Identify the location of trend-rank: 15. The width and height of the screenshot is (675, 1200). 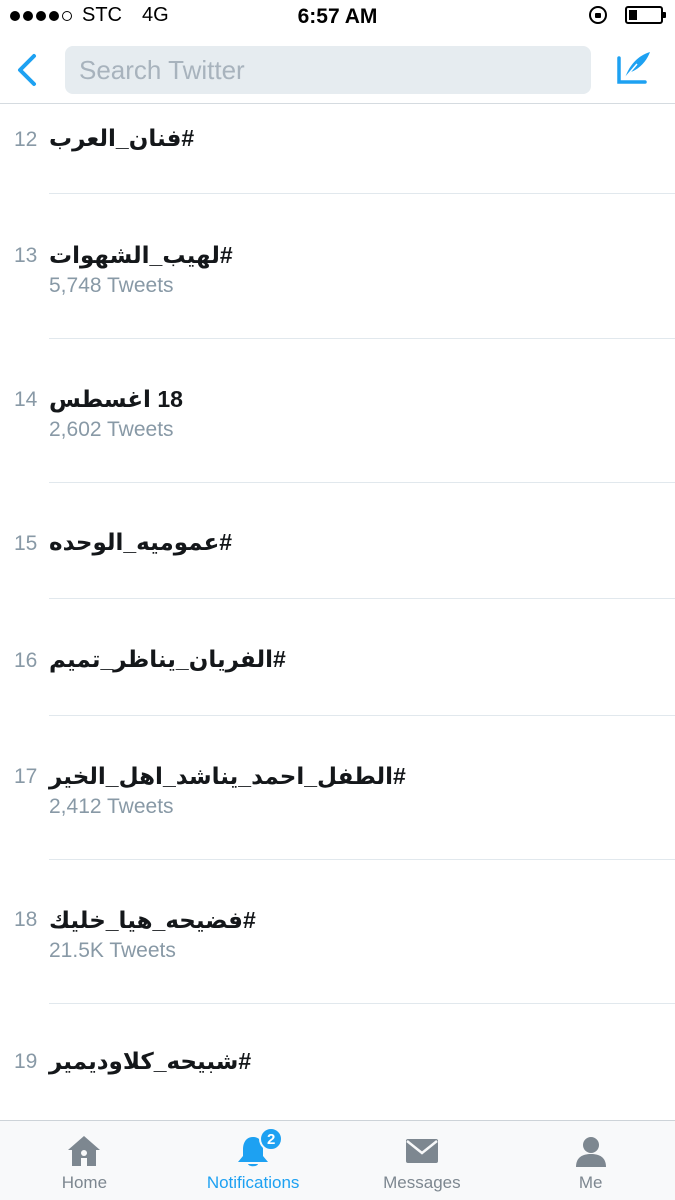
(26, 543).